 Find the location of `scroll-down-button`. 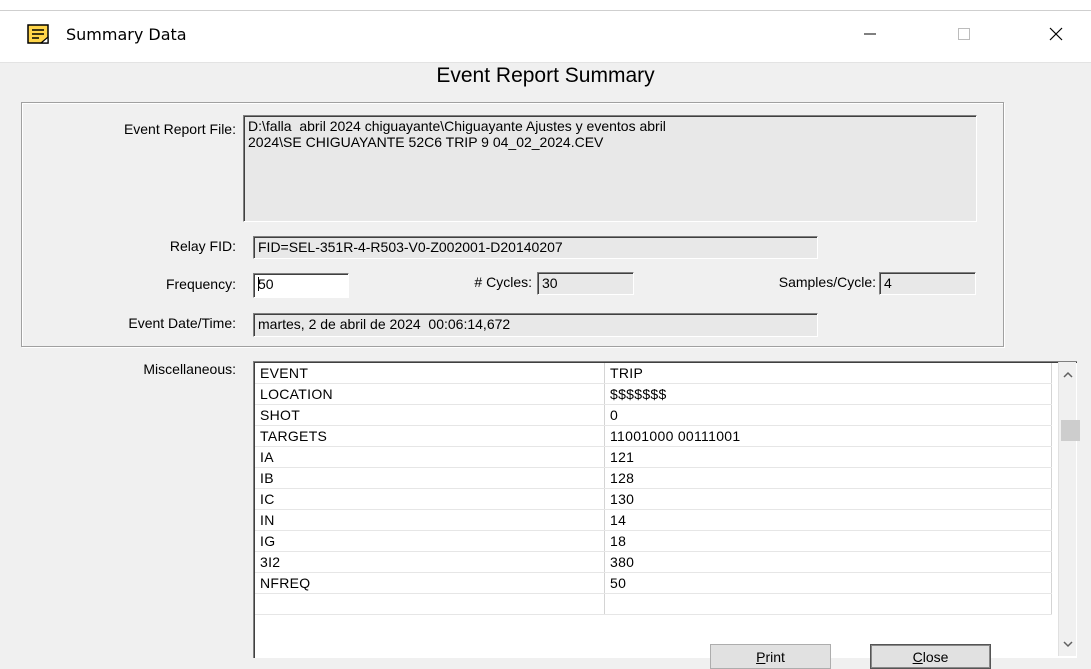

scroll-down-button is located at coordinates (1067, 643).